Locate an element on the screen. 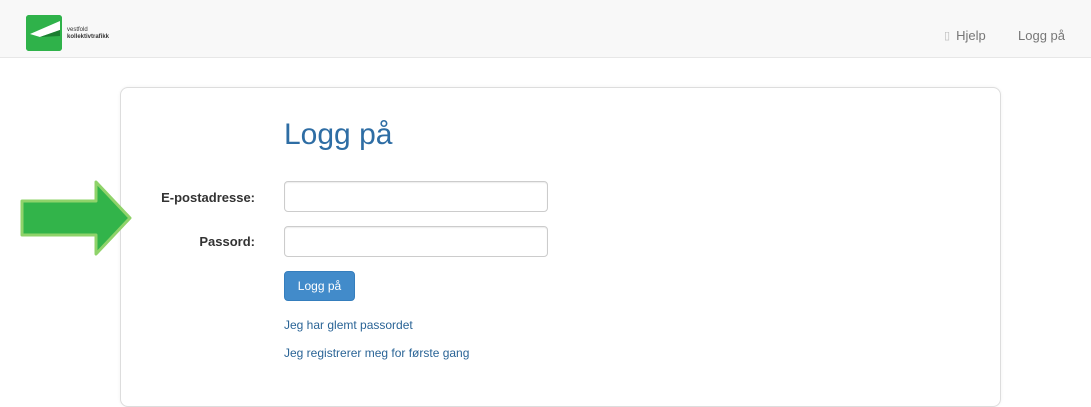 Image resolution: width=1091 pixels, height=407 pixels. login-button: Logg på is located at coordinates (319, 286).